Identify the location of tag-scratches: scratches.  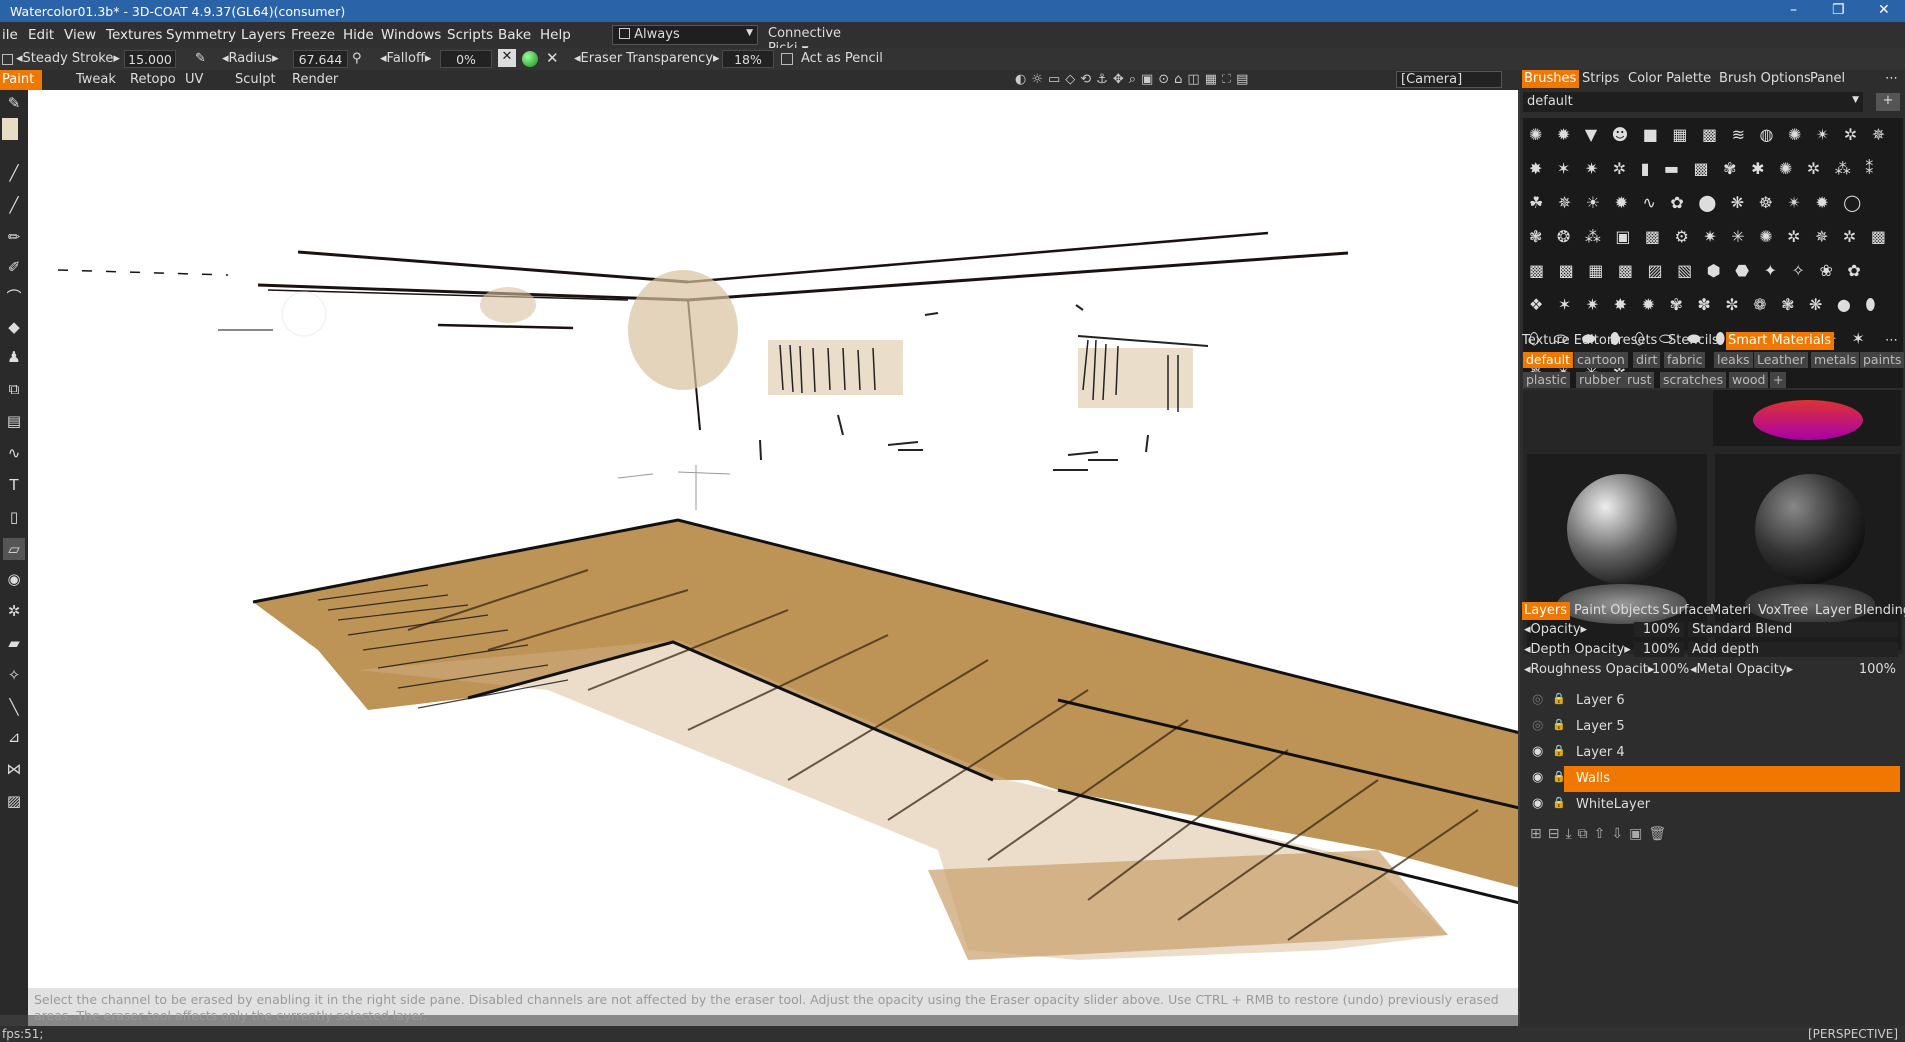
(1693, 380).